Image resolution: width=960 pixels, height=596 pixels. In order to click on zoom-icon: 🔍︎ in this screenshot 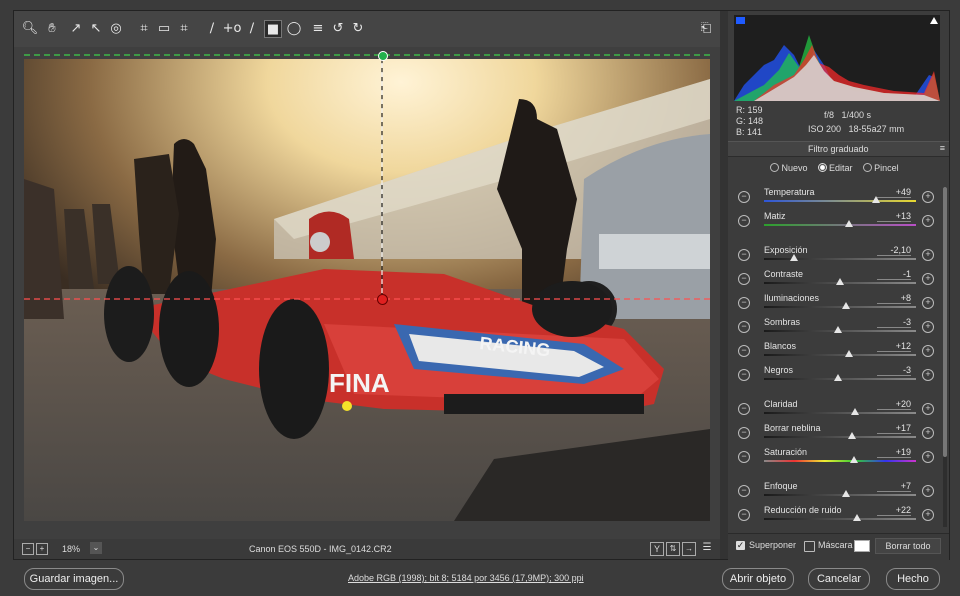, I will do `click(30, 28)`.